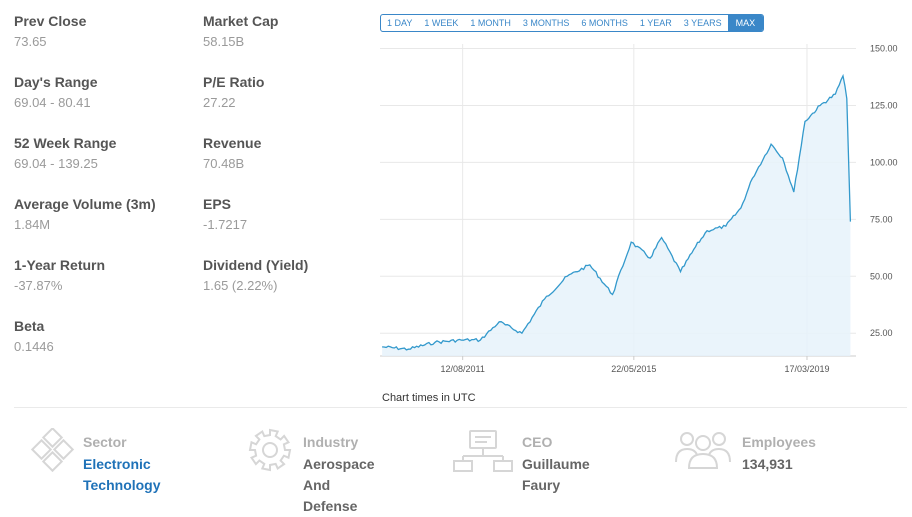 This screenshot has width=912, height=517. I want to click on stat-dividend-yield: Dividend (Yield) 1.65 (2.22%), so click(293, 275).